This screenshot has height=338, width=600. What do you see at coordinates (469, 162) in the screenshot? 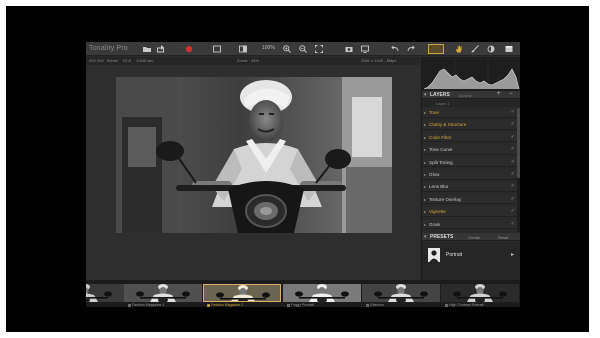
I see `filter-item: ▸ Split Toning ✓` at bounding box center [469, 162].